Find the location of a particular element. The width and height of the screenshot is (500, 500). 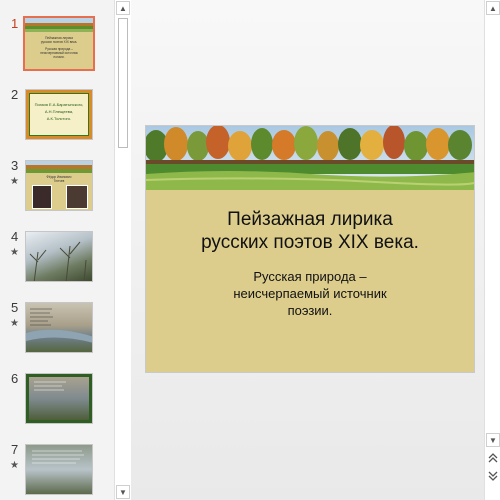

slide-thumbnail-5: 5 ★ is located at coordinates (57, 336).